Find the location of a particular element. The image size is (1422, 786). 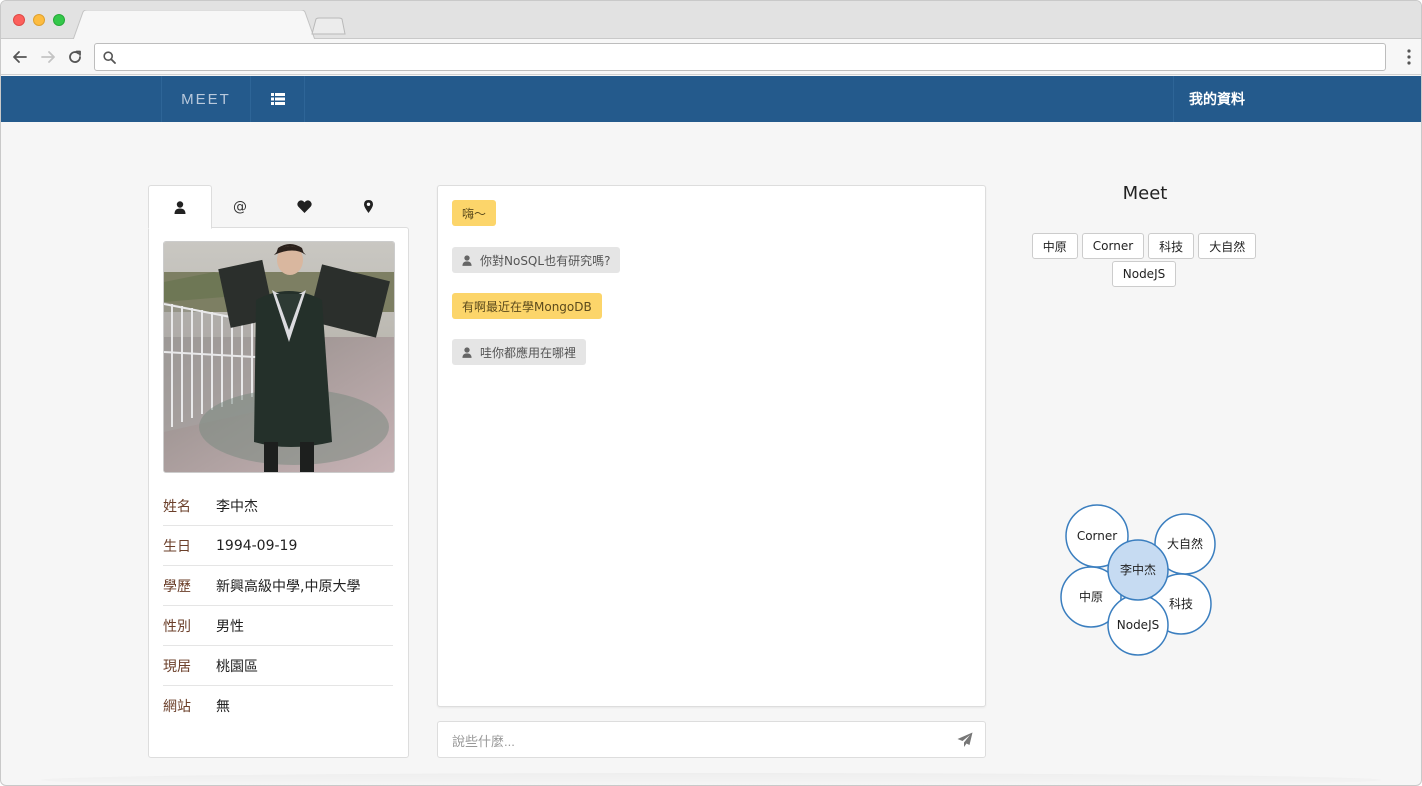

info-row-name: 姓名 李中杰 is located at coordinates (278, 506).